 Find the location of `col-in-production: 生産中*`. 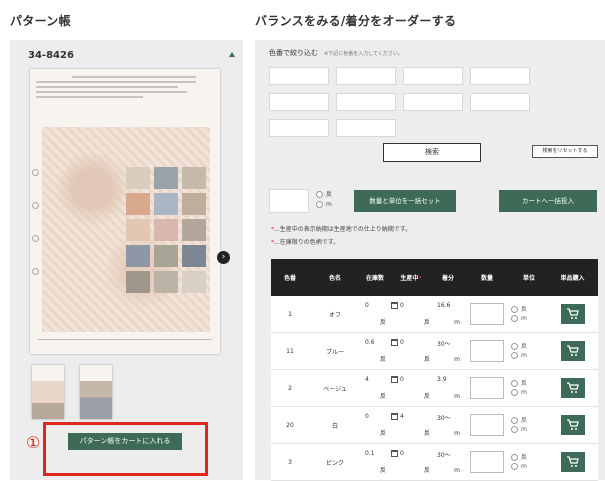

col-in-production: 生産中* is located at coordinates (411, 277).